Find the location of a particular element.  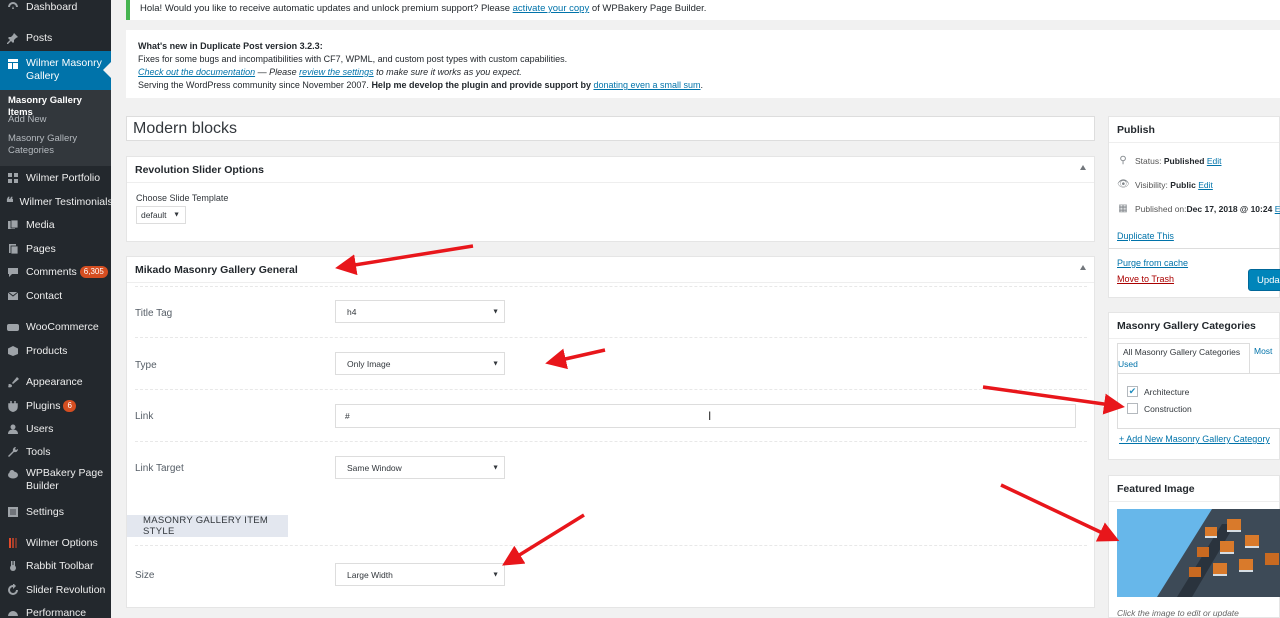

published-edit-link: E is located at coordinates (1277, 209).